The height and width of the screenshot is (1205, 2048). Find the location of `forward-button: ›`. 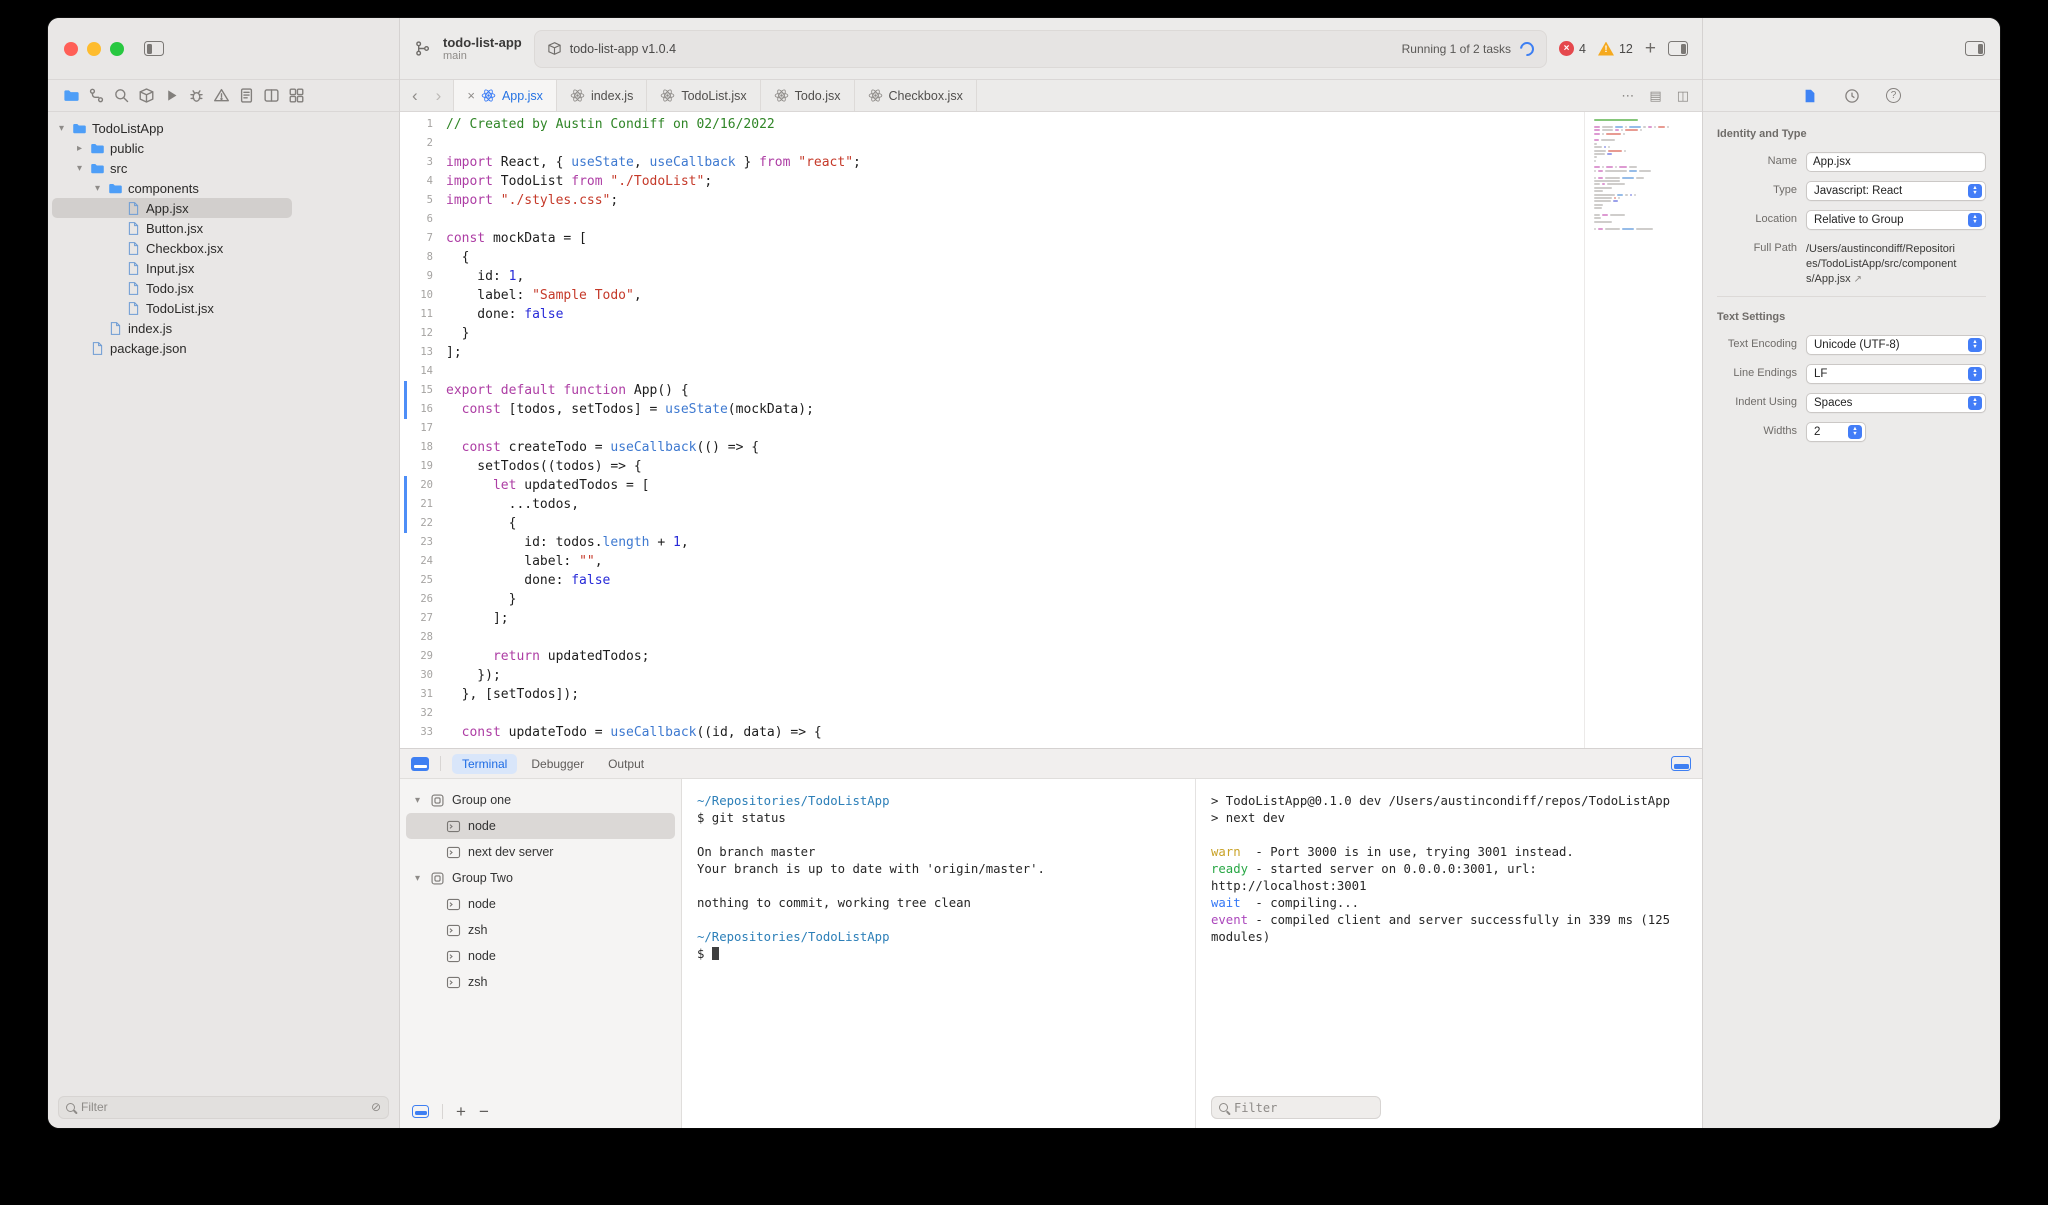

forward-button: › is located at coordinates (439, 96).